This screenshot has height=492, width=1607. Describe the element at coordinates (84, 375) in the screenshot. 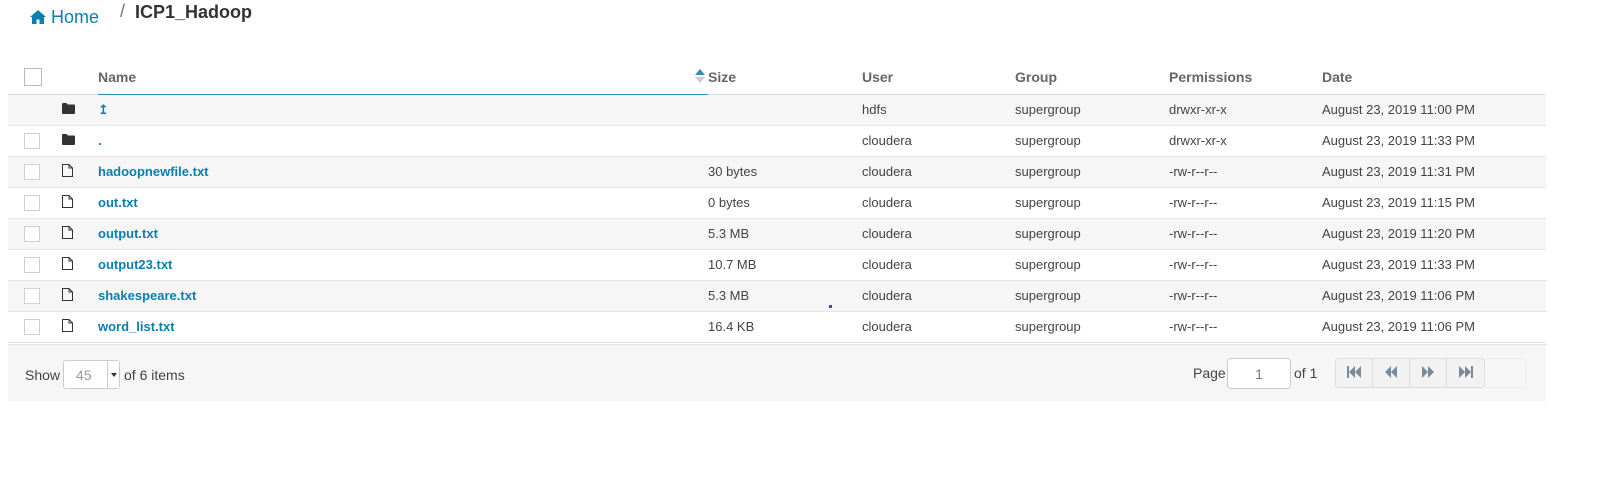

I see `page-size-value: 45` at that location.